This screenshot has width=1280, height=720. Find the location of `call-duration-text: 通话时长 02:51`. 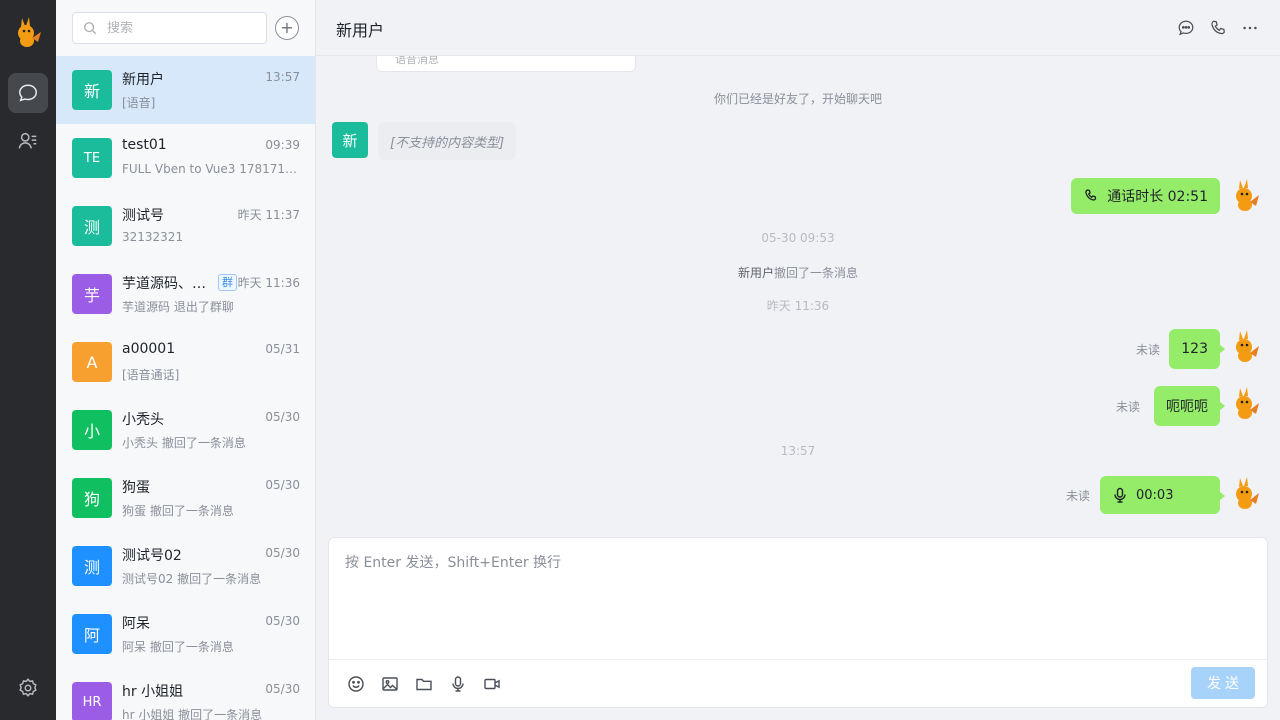

call-duration-text: 通话时长 02:51 is located at coordinates (1157, 197).